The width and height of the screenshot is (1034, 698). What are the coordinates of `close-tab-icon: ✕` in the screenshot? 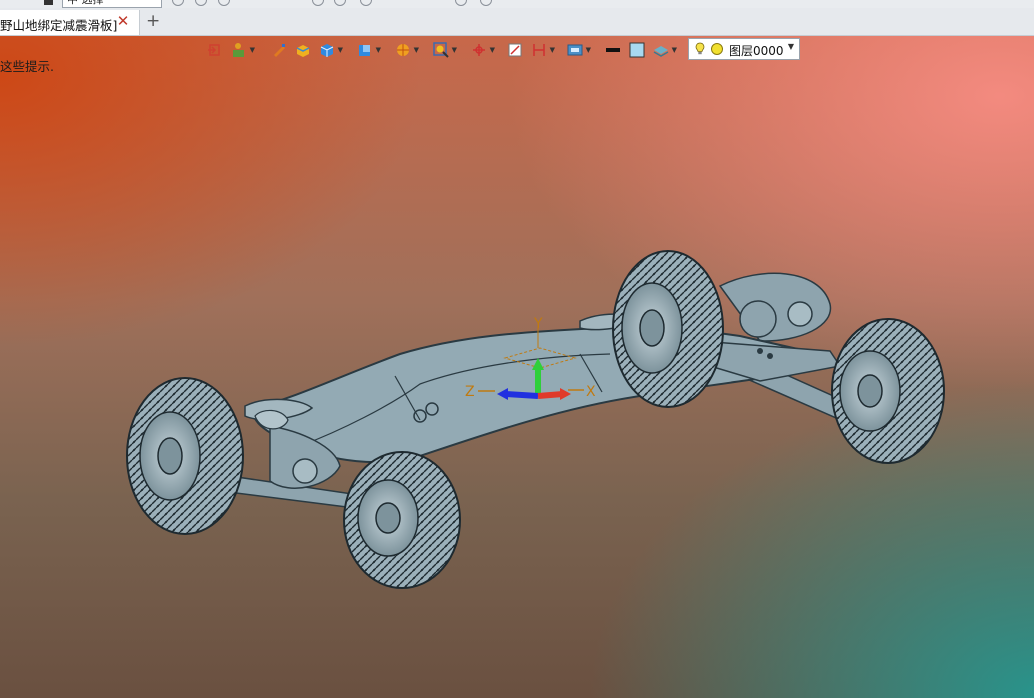 It's located at (123, 21).